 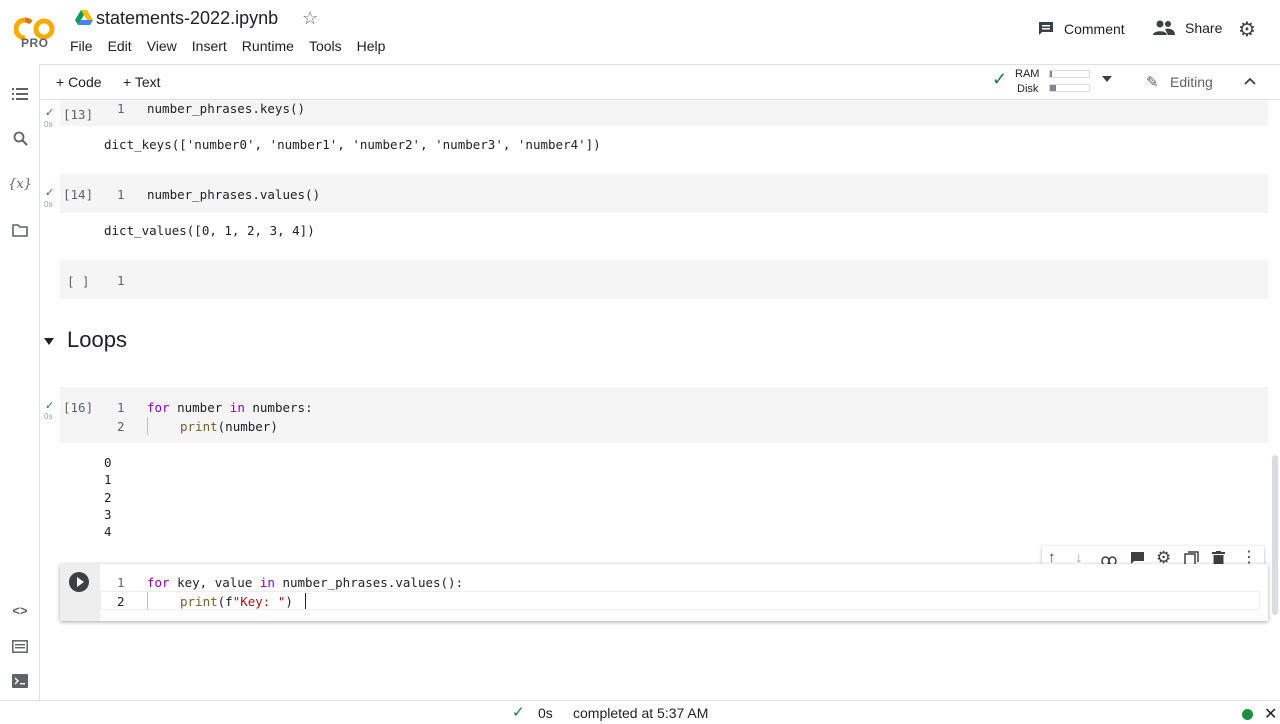 What do you see at coordinates (1275, 400) in the screenshot?
I see `notebook-scrollbar` at bounding box center [1275, 400].